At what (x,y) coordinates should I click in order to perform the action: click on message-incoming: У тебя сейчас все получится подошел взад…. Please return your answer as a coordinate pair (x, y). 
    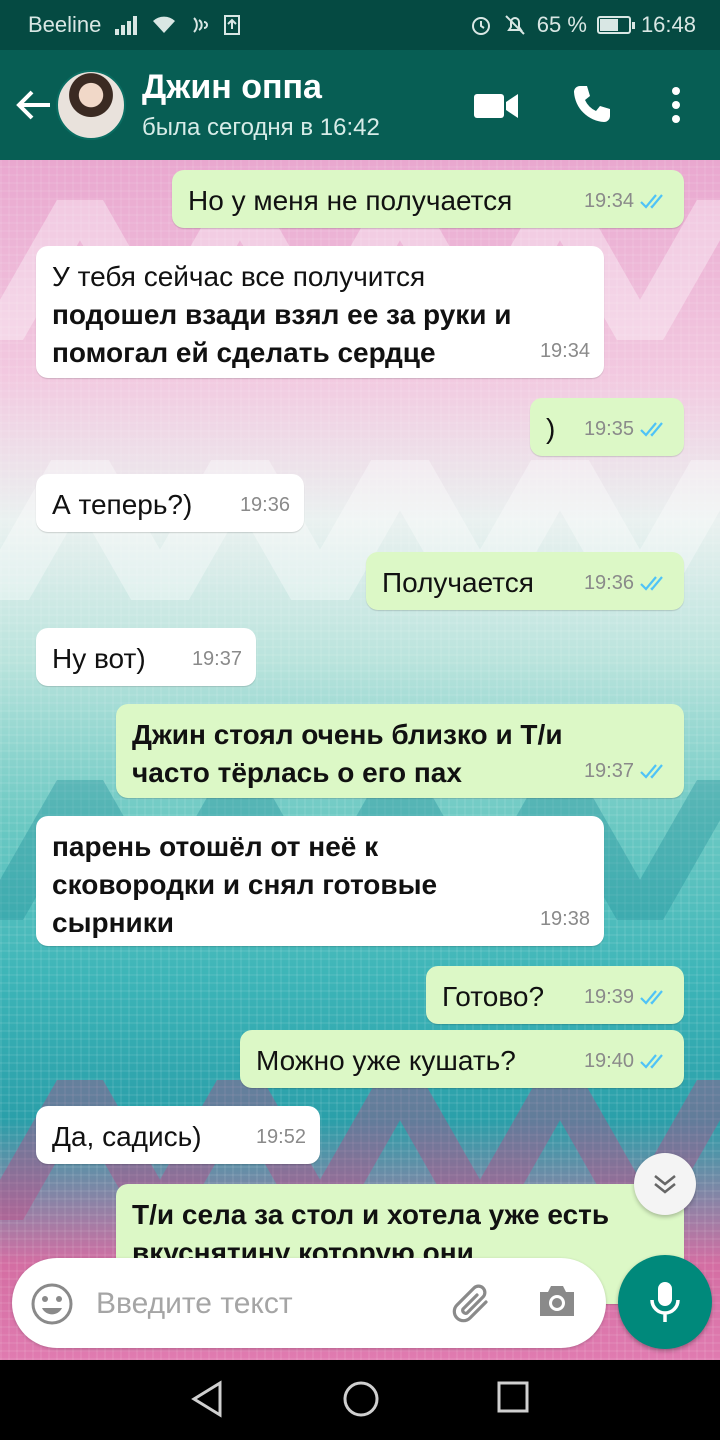
    Looking at the image, I should click on (320, 312).